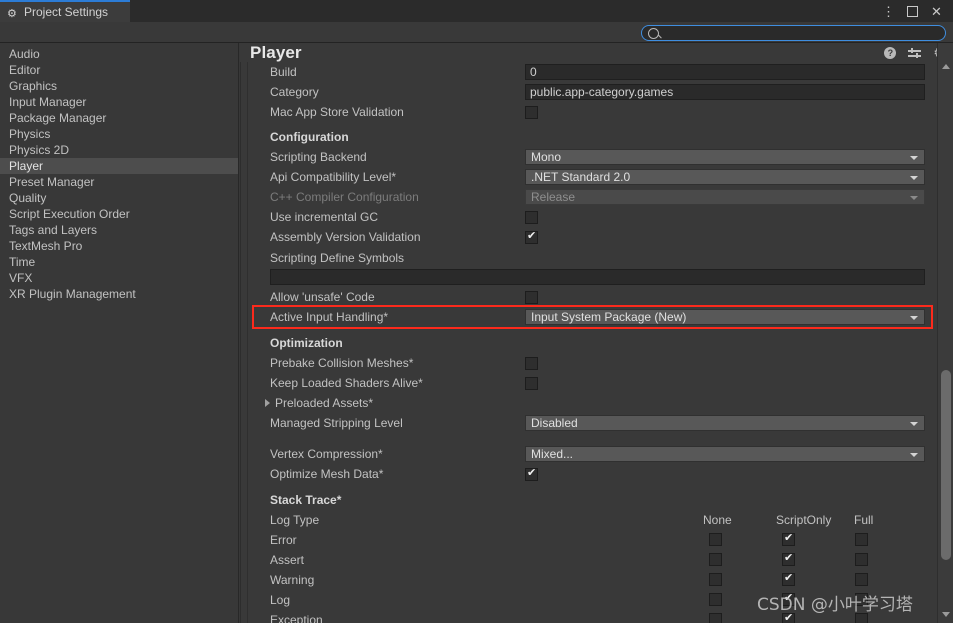 The height and width of the screenshot is (623, 953). What do you see at coordinates (531, 112) in the screenshot?
I see `mac-app-store-validation-checkbox` at bounding box center [531, 112].